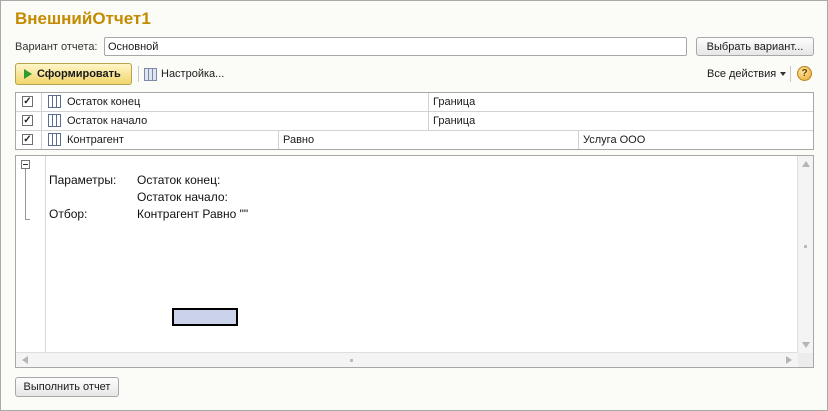 The height and width of the screenshot is (411, 828). What do you see at coordinates (83, 18) in the screenshot?
I see `window-title: ВнешнийОтчет1` at bounding box center [83, 18].